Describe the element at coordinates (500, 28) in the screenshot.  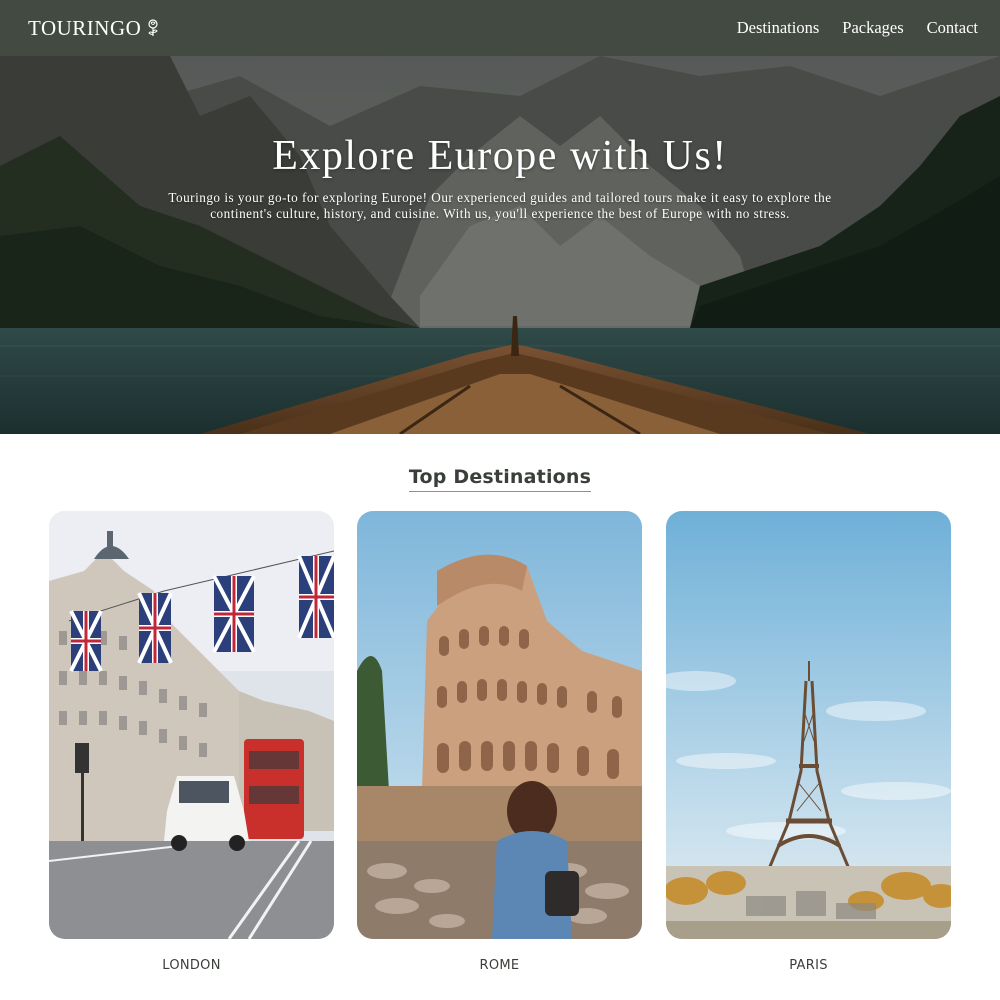
I see `top-navbar: TOURINGO Destinations Packages Contact` at that location.